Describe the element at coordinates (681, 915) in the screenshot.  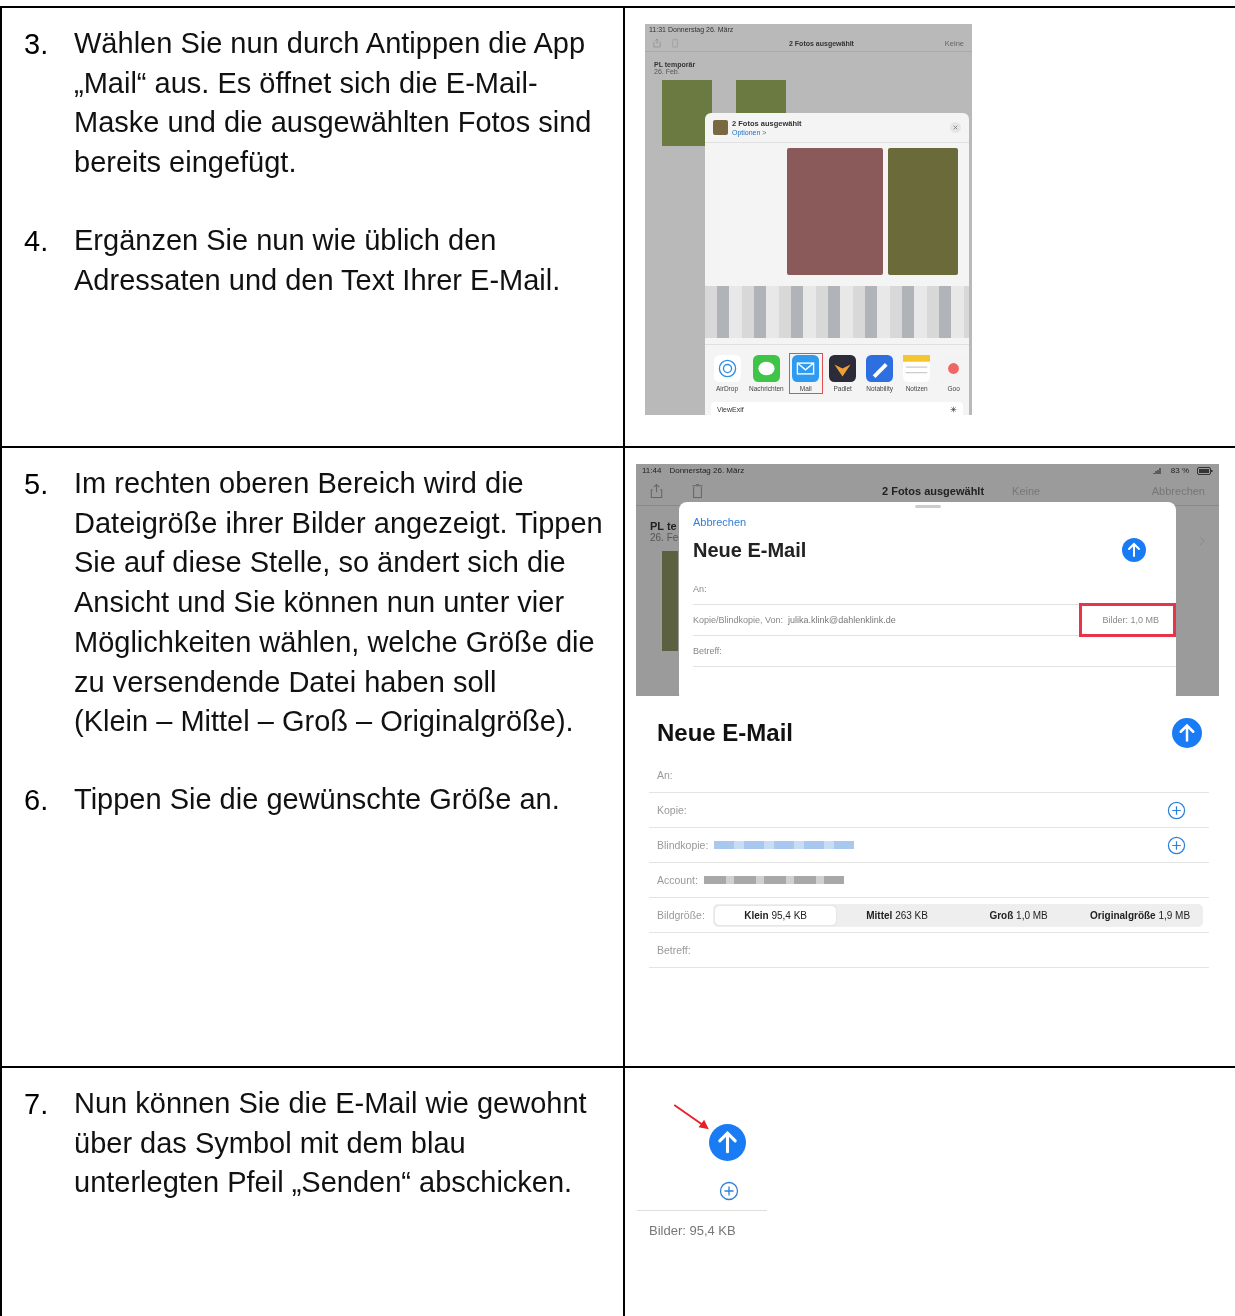
I see `field-label: Bildgröße:` at that location.